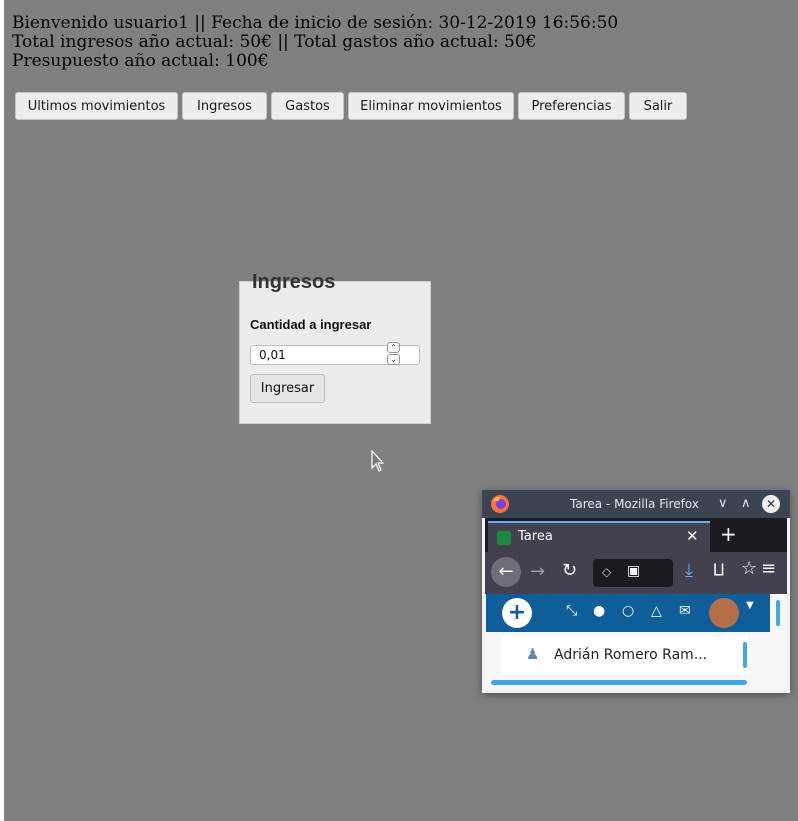  Describe the element at coordinates (224, 106) in the screenshot. I see `ingresos-button: Ingresos` at that location.